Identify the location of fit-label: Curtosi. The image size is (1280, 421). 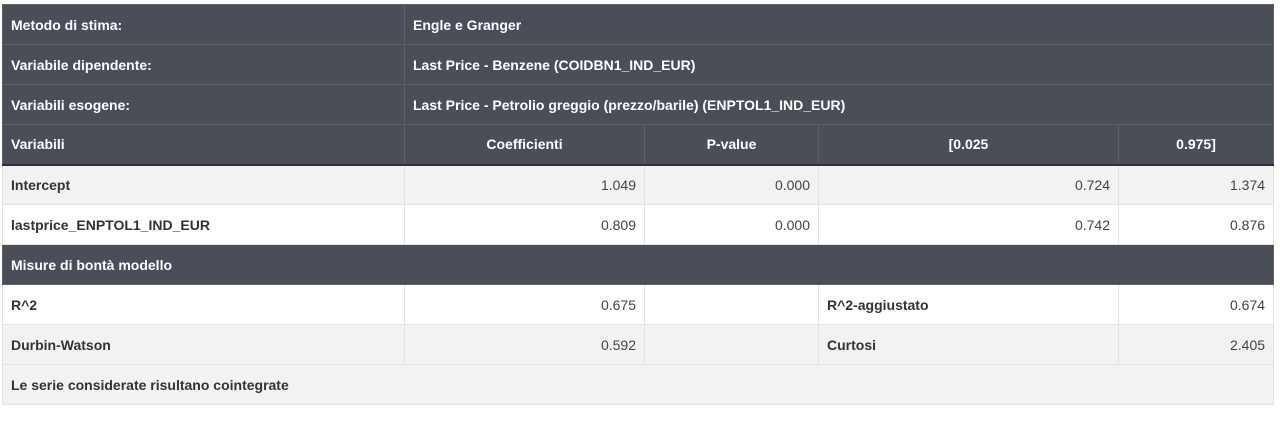
(968, 344).